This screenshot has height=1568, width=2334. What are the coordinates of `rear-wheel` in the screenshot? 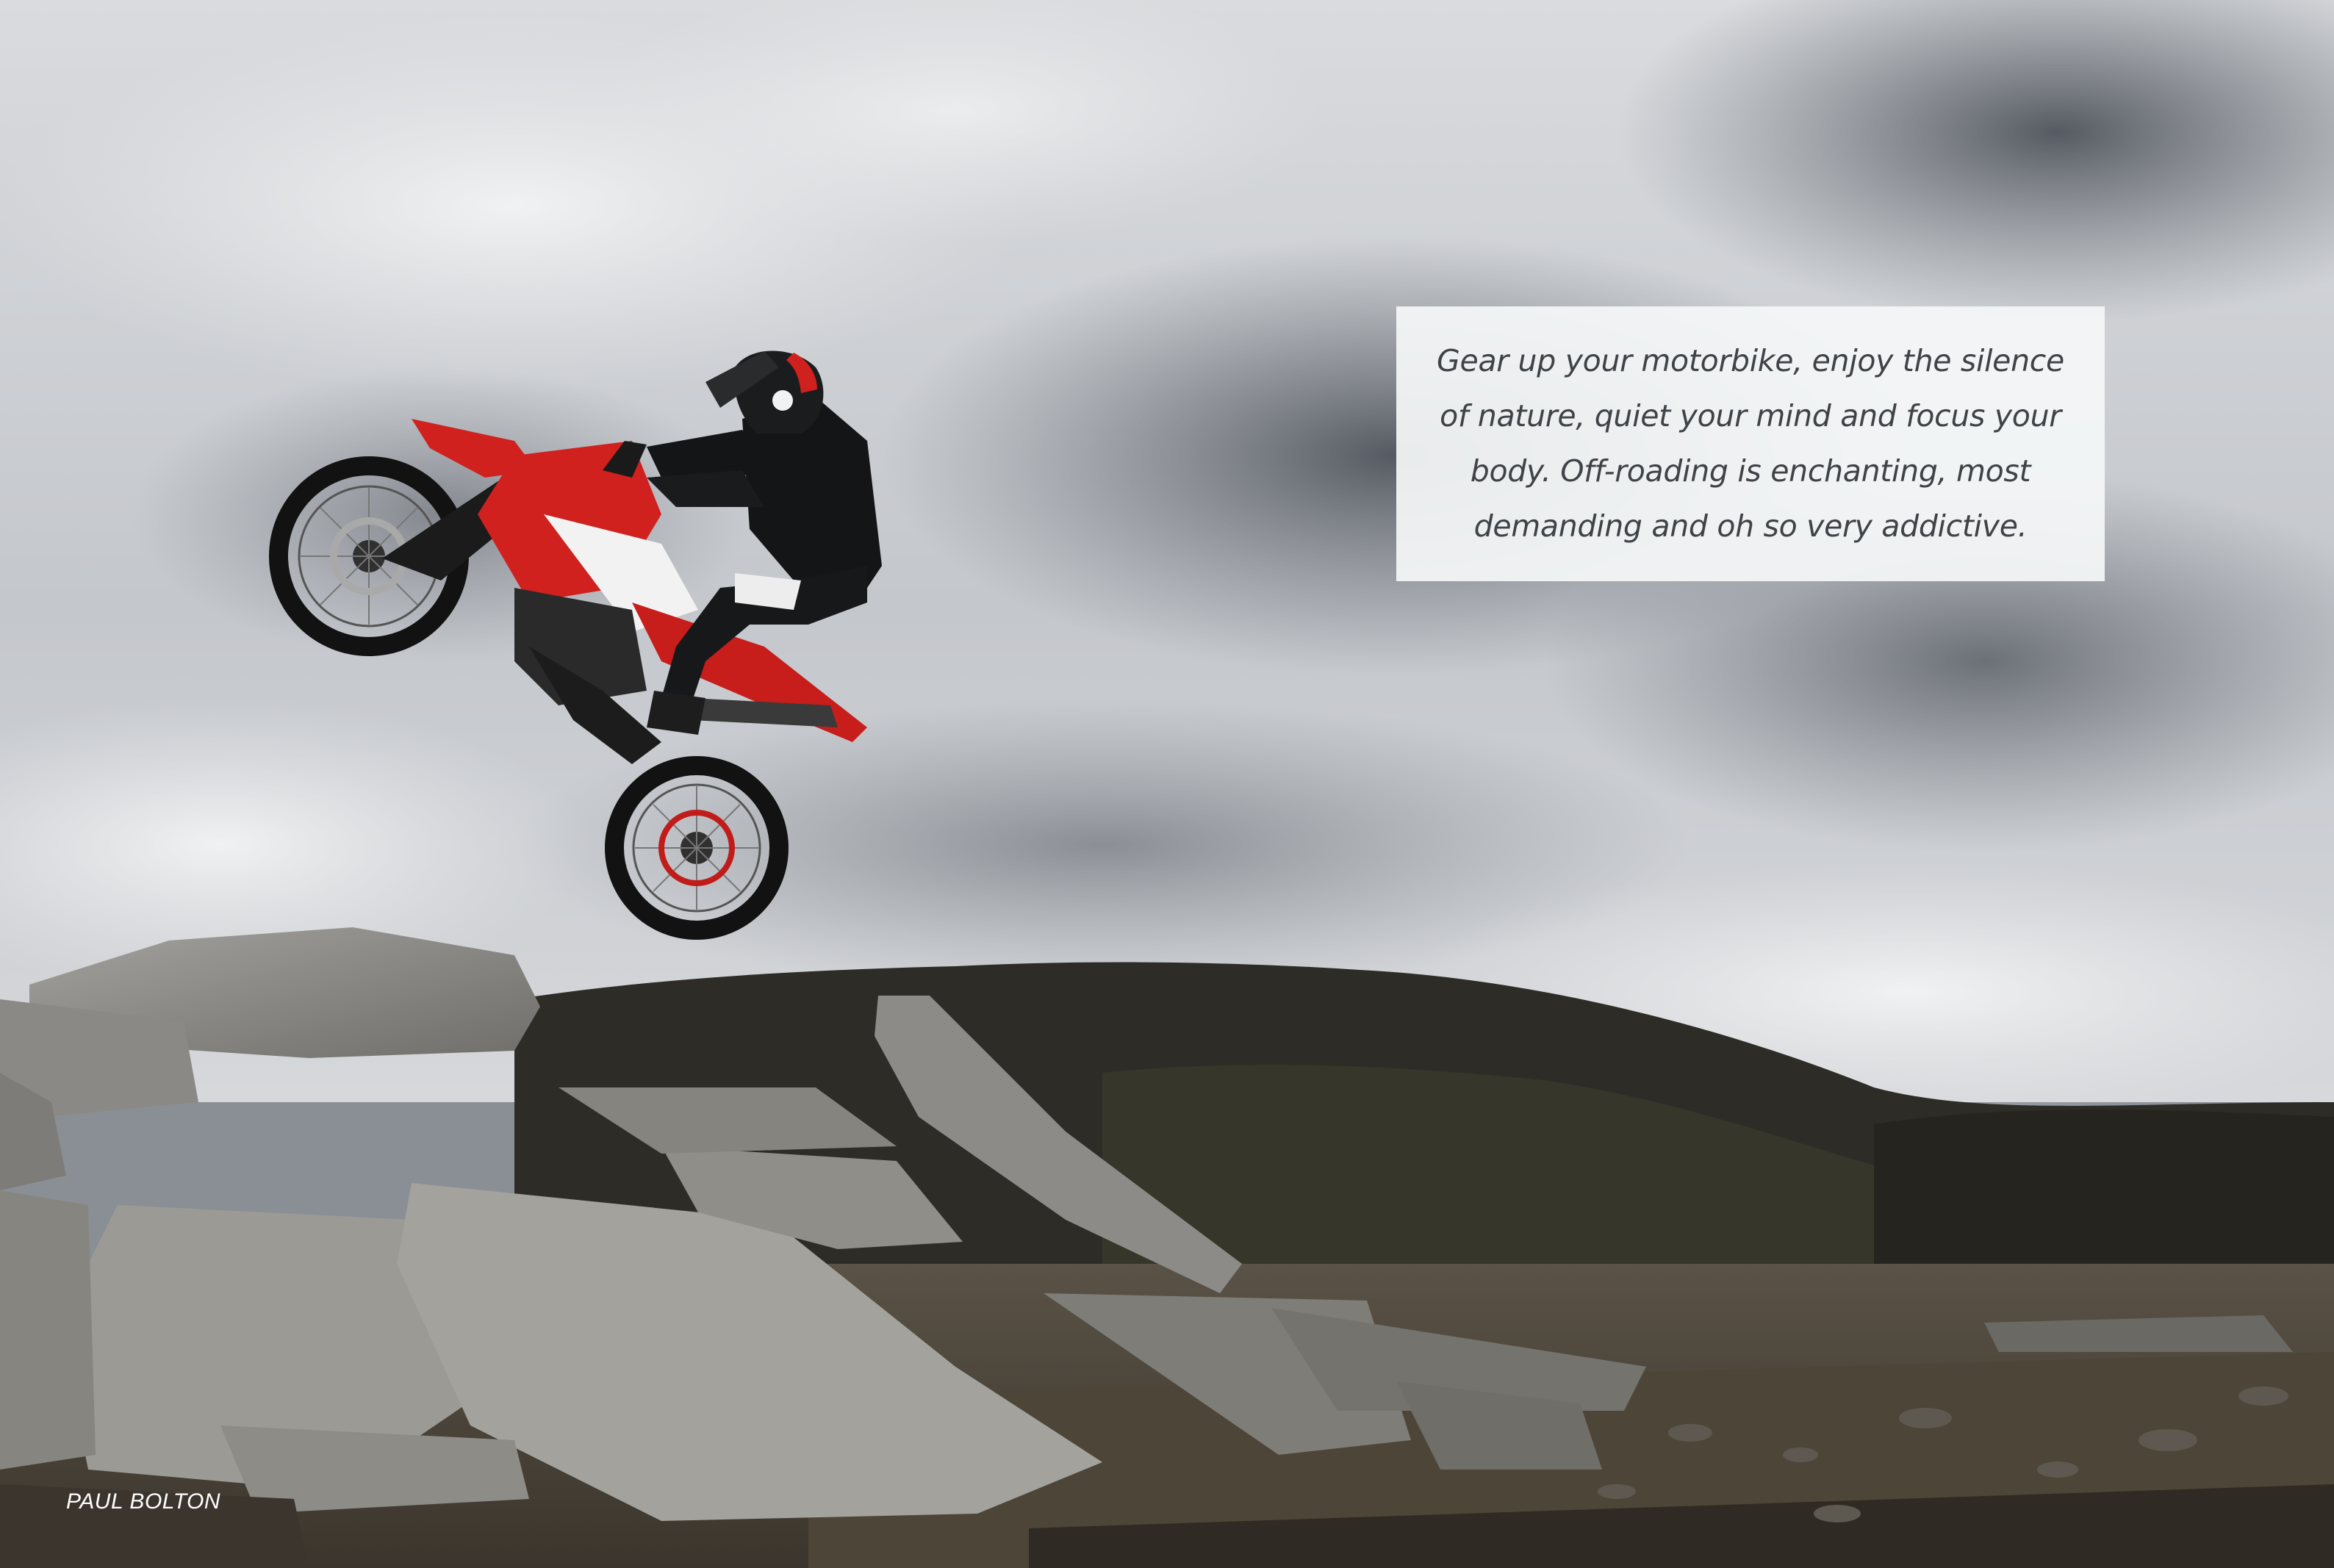 It's located at (697, 848).